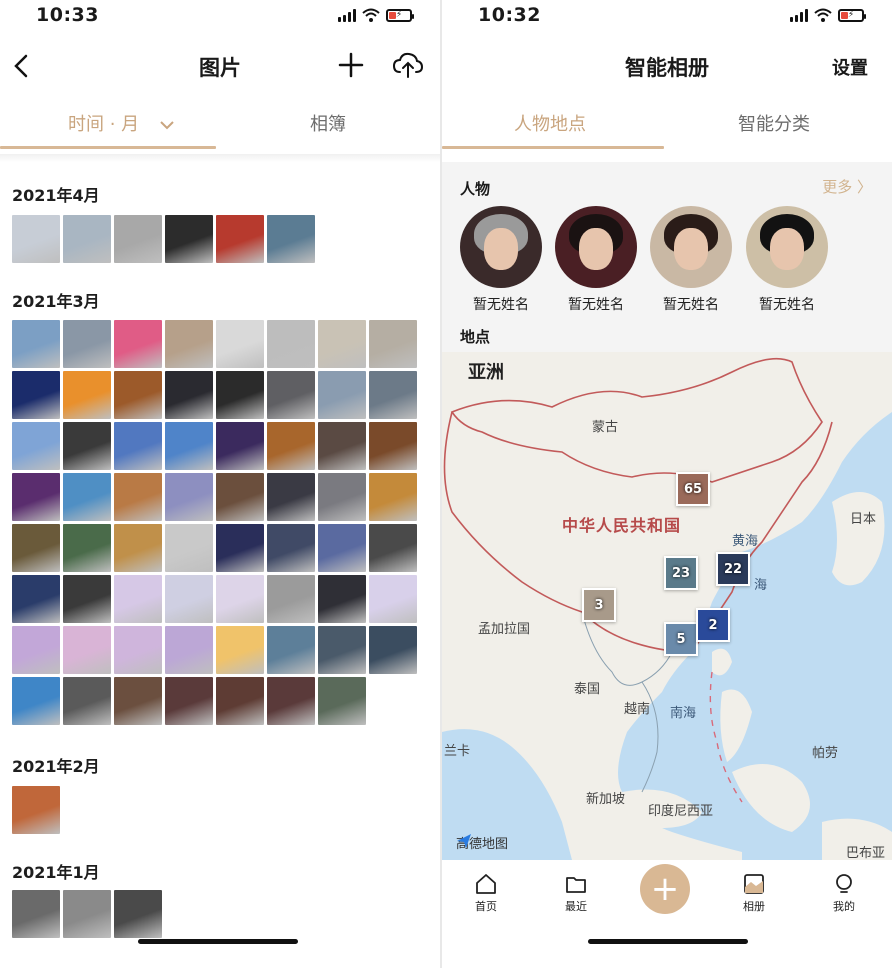 The image size is (892, 968). What do you see at coordinates (693, 489) in the screenshot?
I see `photo-cluster-marker: 65` at bounding box center [693, 489].